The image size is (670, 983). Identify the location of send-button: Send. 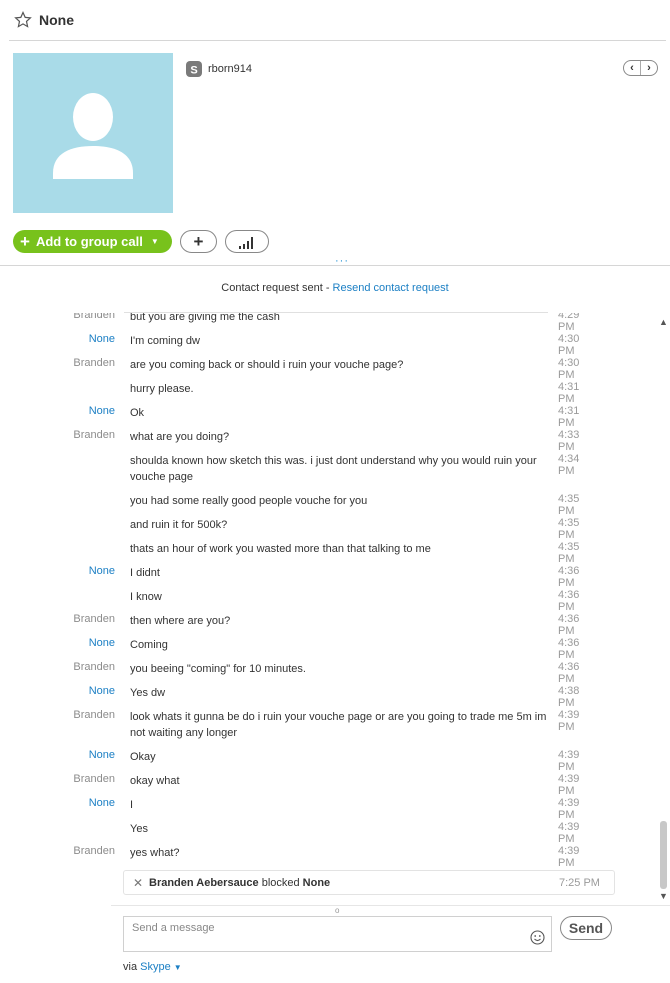
(586, 928).